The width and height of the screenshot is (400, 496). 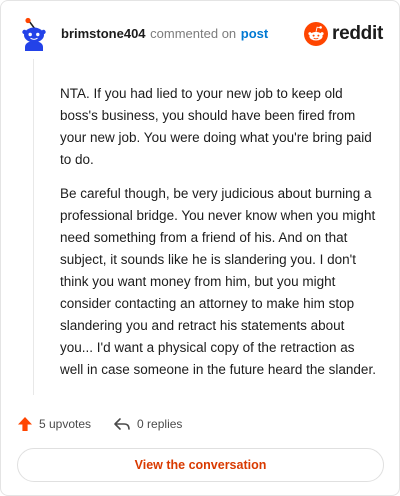 I want to click on thread-line, so click(x=33, y=227).